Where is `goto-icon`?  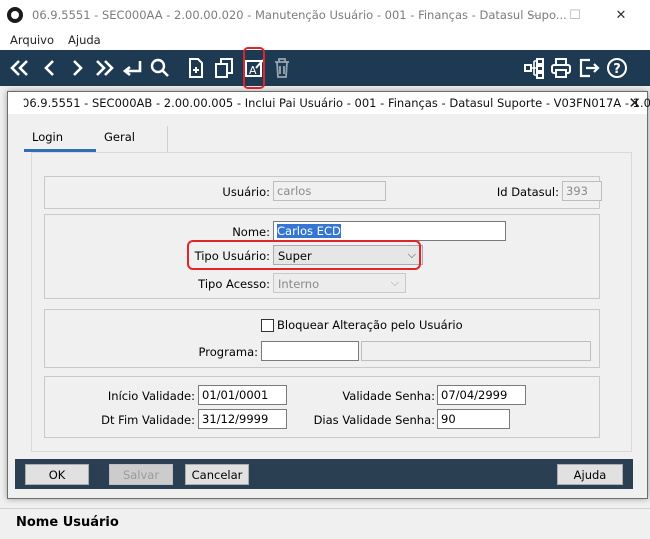
goto-icon is located at coordinates (132, 68).